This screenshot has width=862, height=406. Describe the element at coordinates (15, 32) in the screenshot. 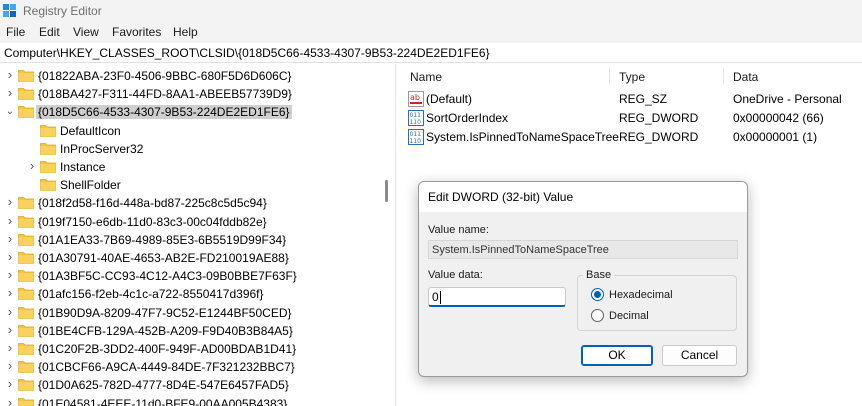

I see `menu-file: File` at that location.